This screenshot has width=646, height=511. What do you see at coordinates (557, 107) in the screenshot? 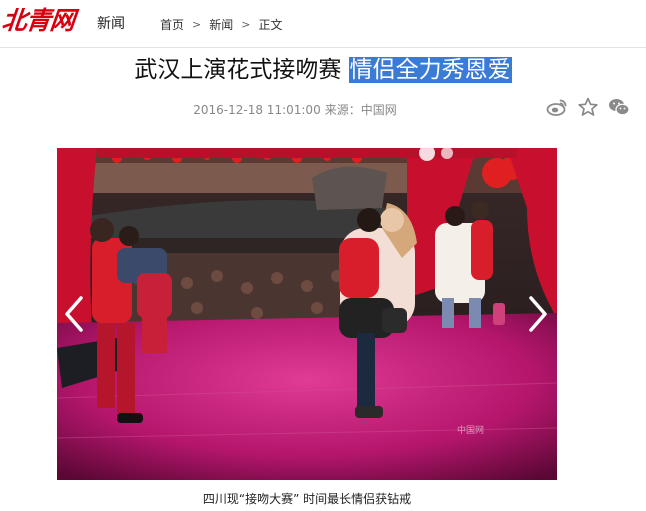
I see `weibo-icon` at bounding box center [557, 107].